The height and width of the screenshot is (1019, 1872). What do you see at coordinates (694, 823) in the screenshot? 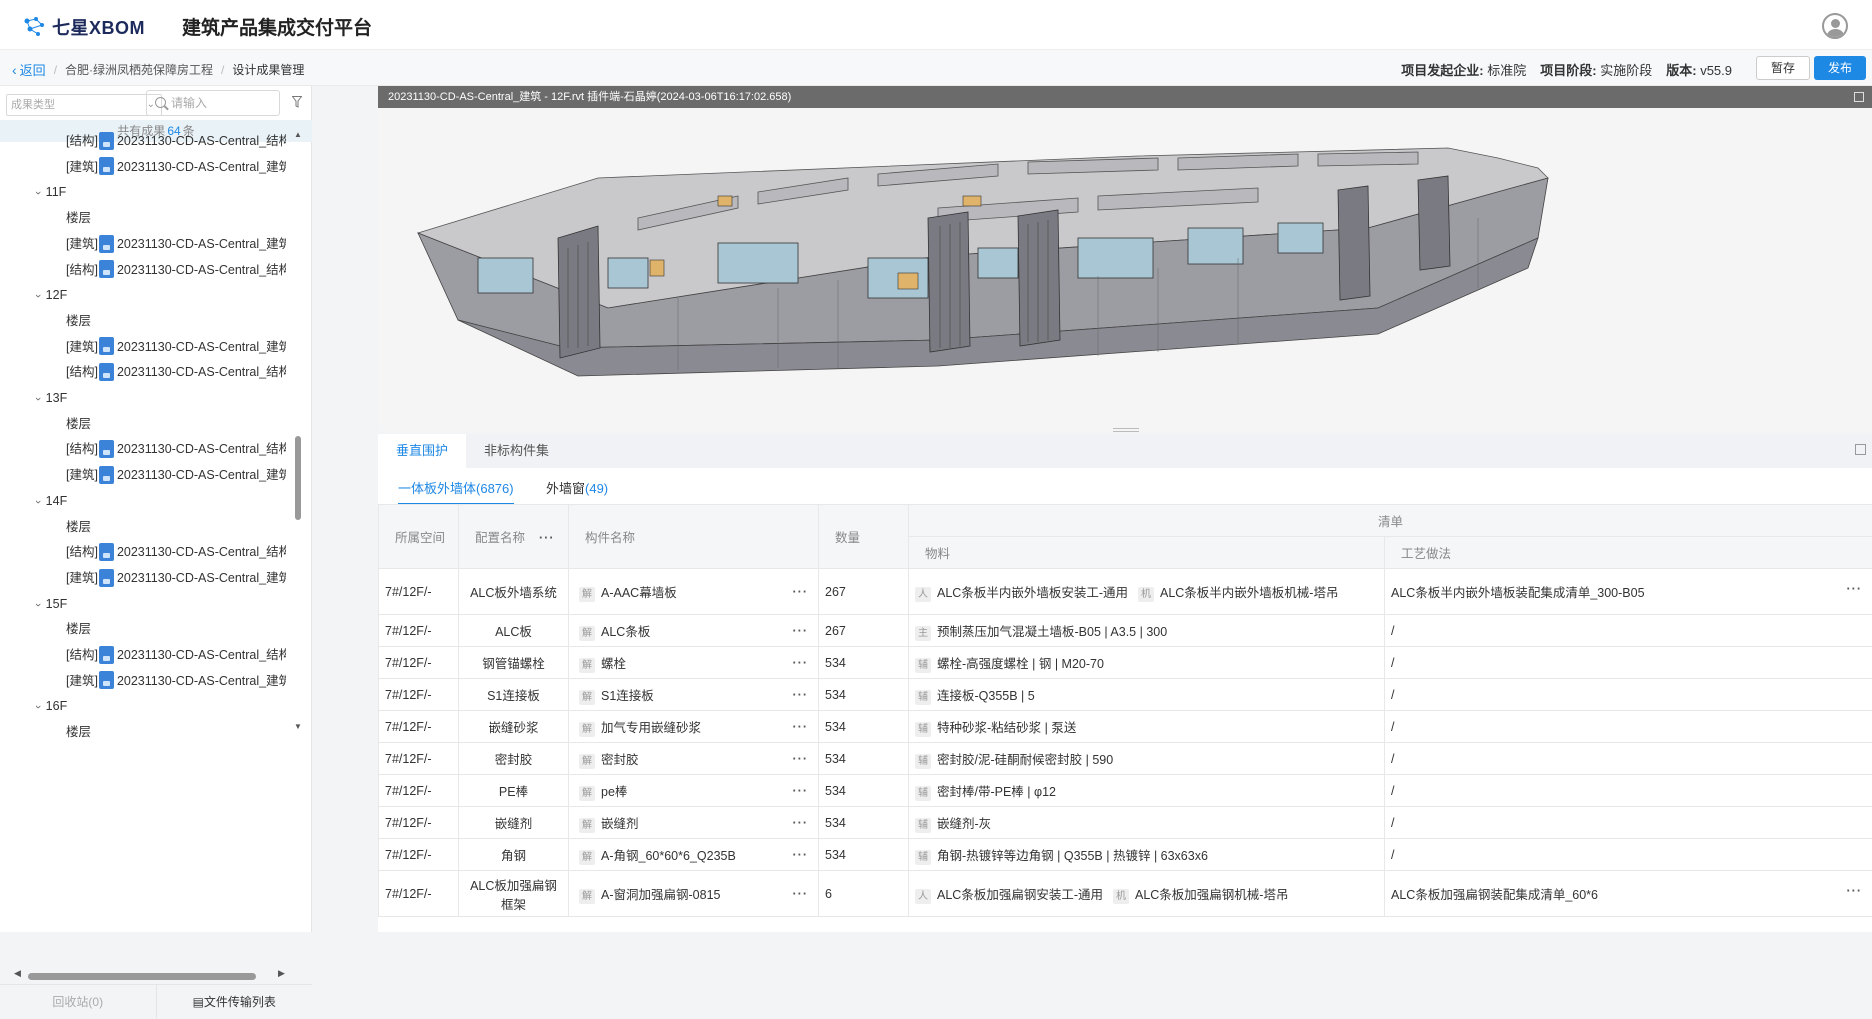
I see `cell-component: 解嵌缝剂···` at bounding box center [694, 823].